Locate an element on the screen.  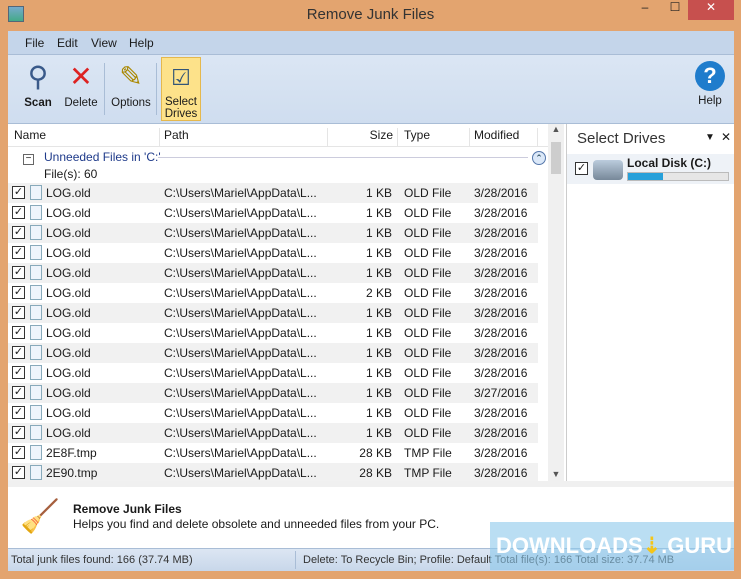
drive-checkbox: ✓ is located at coordinates (581, 168).